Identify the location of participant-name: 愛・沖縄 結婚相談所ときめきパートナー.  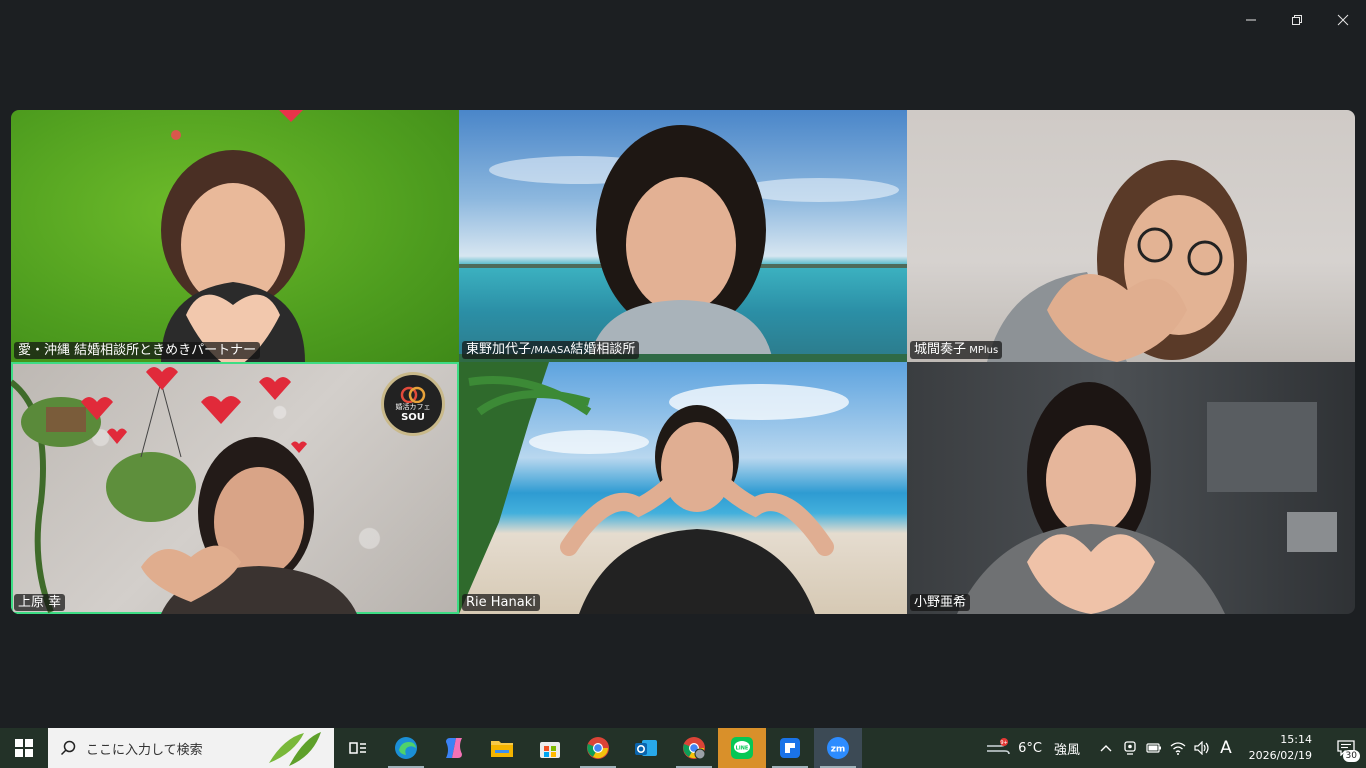
(137, 350).